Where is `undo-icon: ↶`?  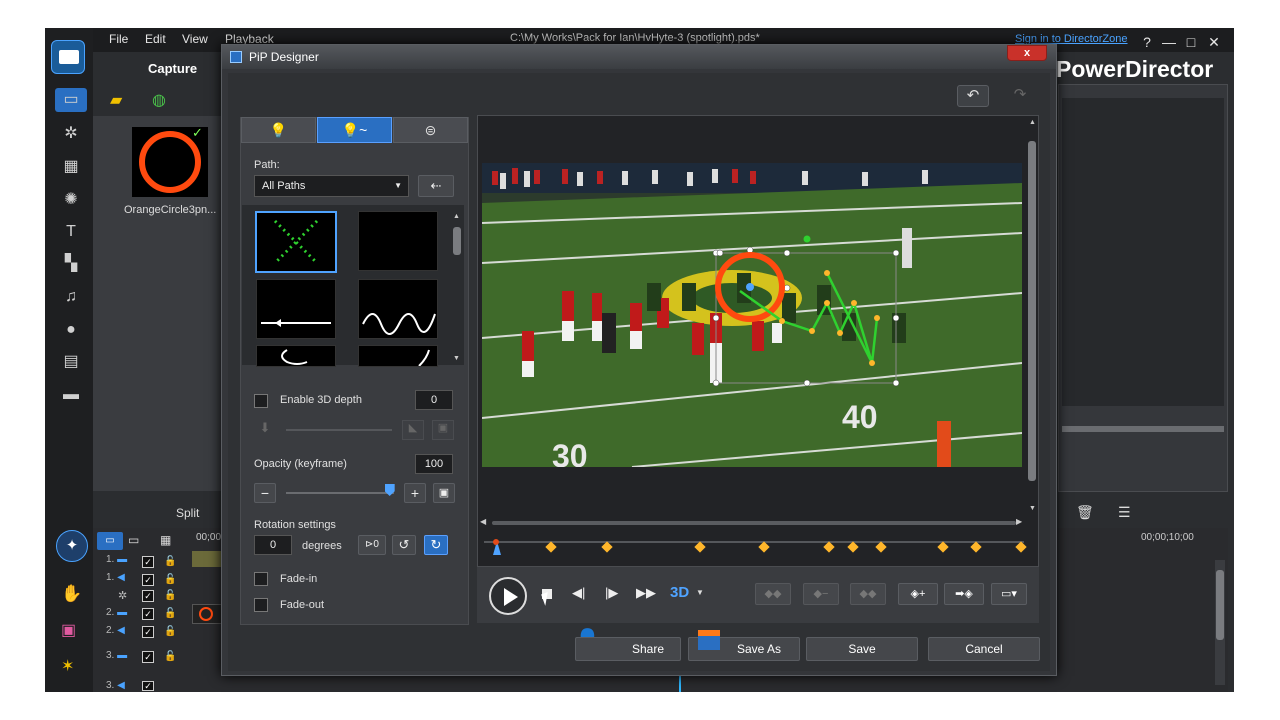 undo-icon: ↶ is located at coordinates (973, 96).